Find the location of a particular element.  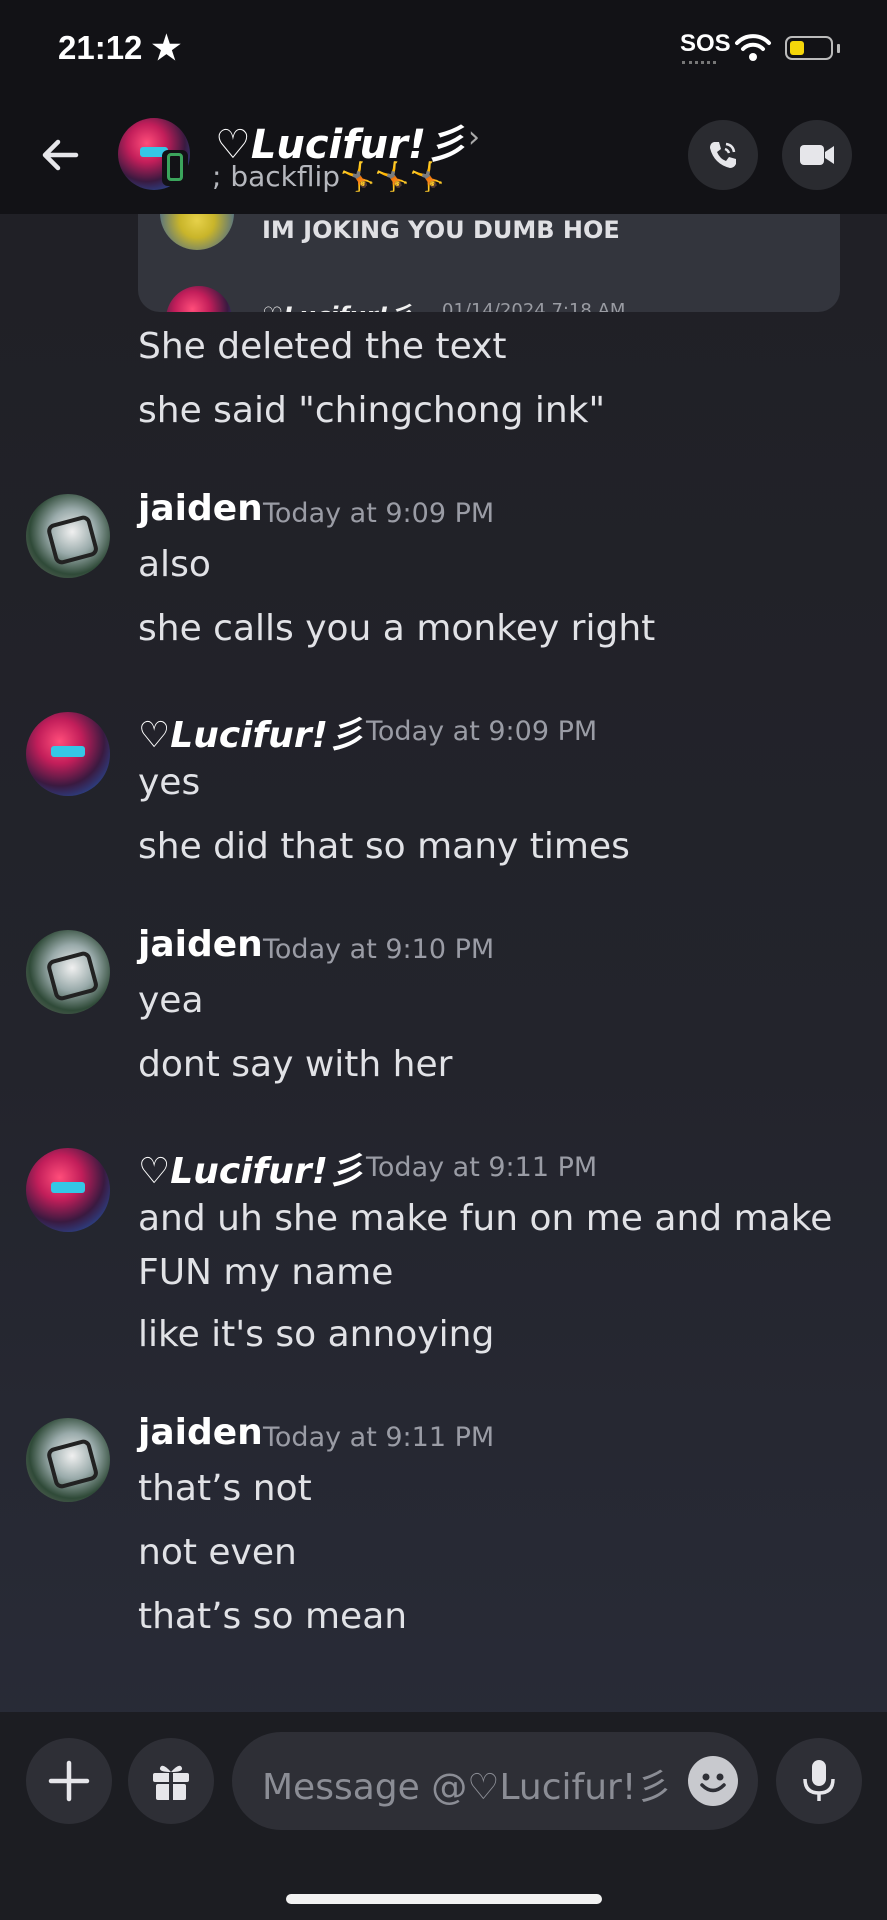

dm-header: ♡Lucifur!彡 › ; backflip🤸🤸🤸 is located at coordinates (443, 157).